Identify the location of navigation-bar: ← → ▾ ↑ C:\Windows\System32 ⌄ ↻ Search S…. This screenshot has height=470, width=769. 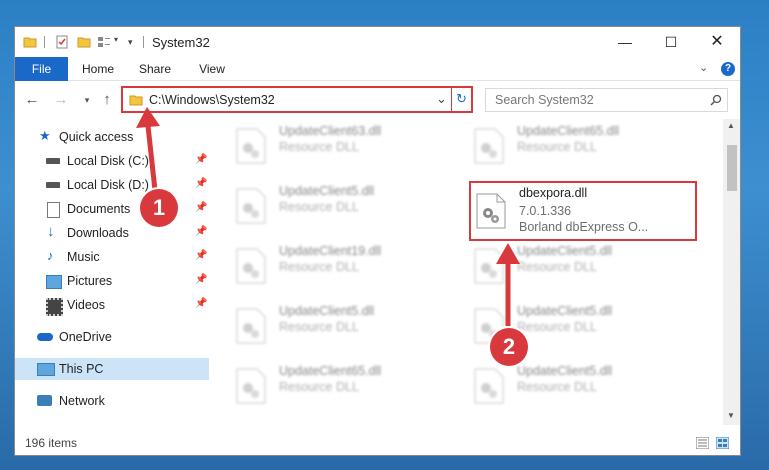
(377, 100).